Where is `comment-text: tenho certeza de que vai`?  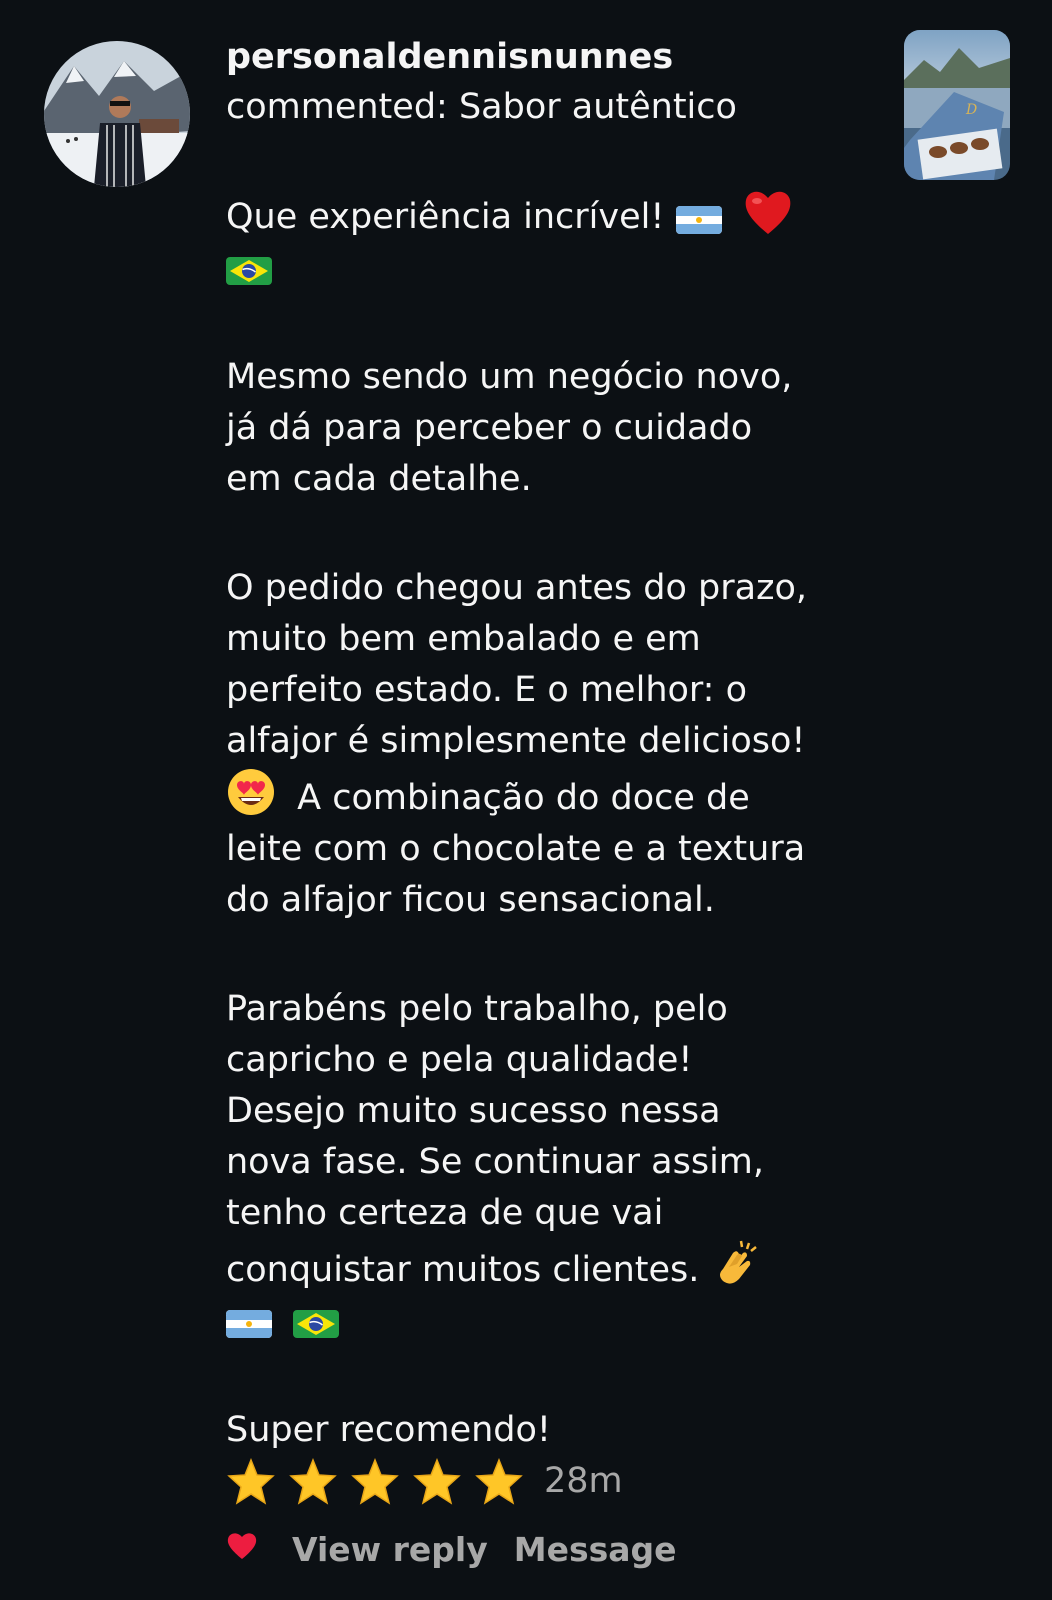 comment-text: tenho certeza de que vai is located at coordinates (445, 1213).